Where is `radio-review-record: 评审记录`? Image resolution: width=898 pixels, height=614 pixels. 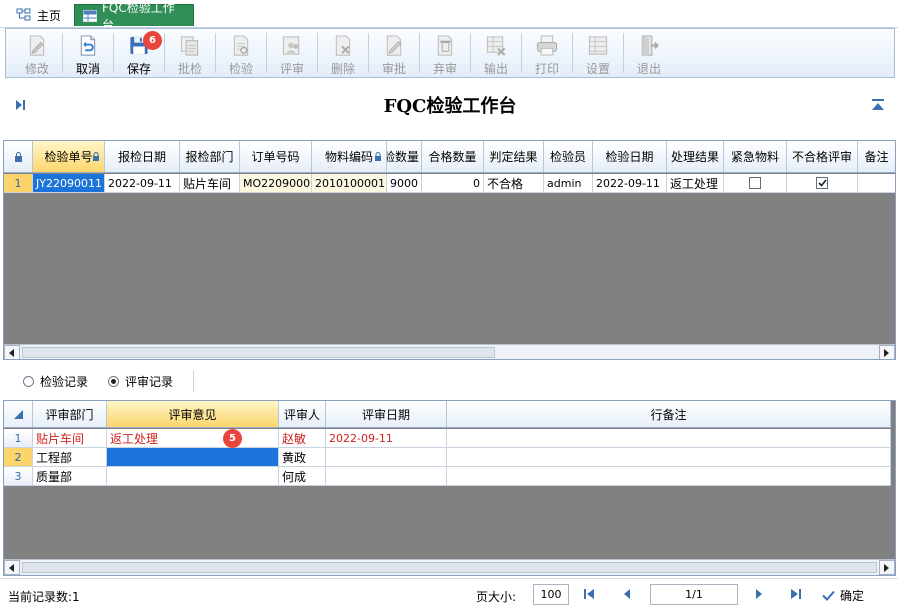 radio-review-record: 评审记录 is located at coordinates (140, 381).